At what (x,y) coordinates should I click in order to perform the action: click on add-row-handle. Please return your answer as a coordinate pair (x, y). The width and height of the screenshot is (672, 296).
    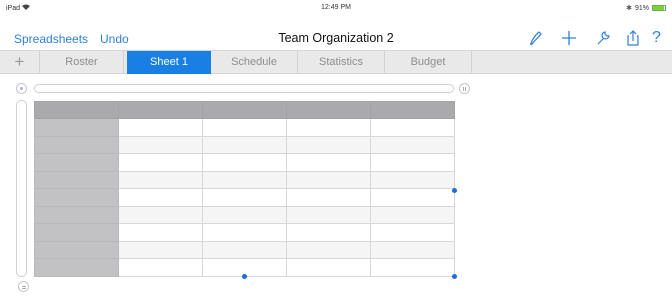
    Looking at the image, I should click on (23, 286).